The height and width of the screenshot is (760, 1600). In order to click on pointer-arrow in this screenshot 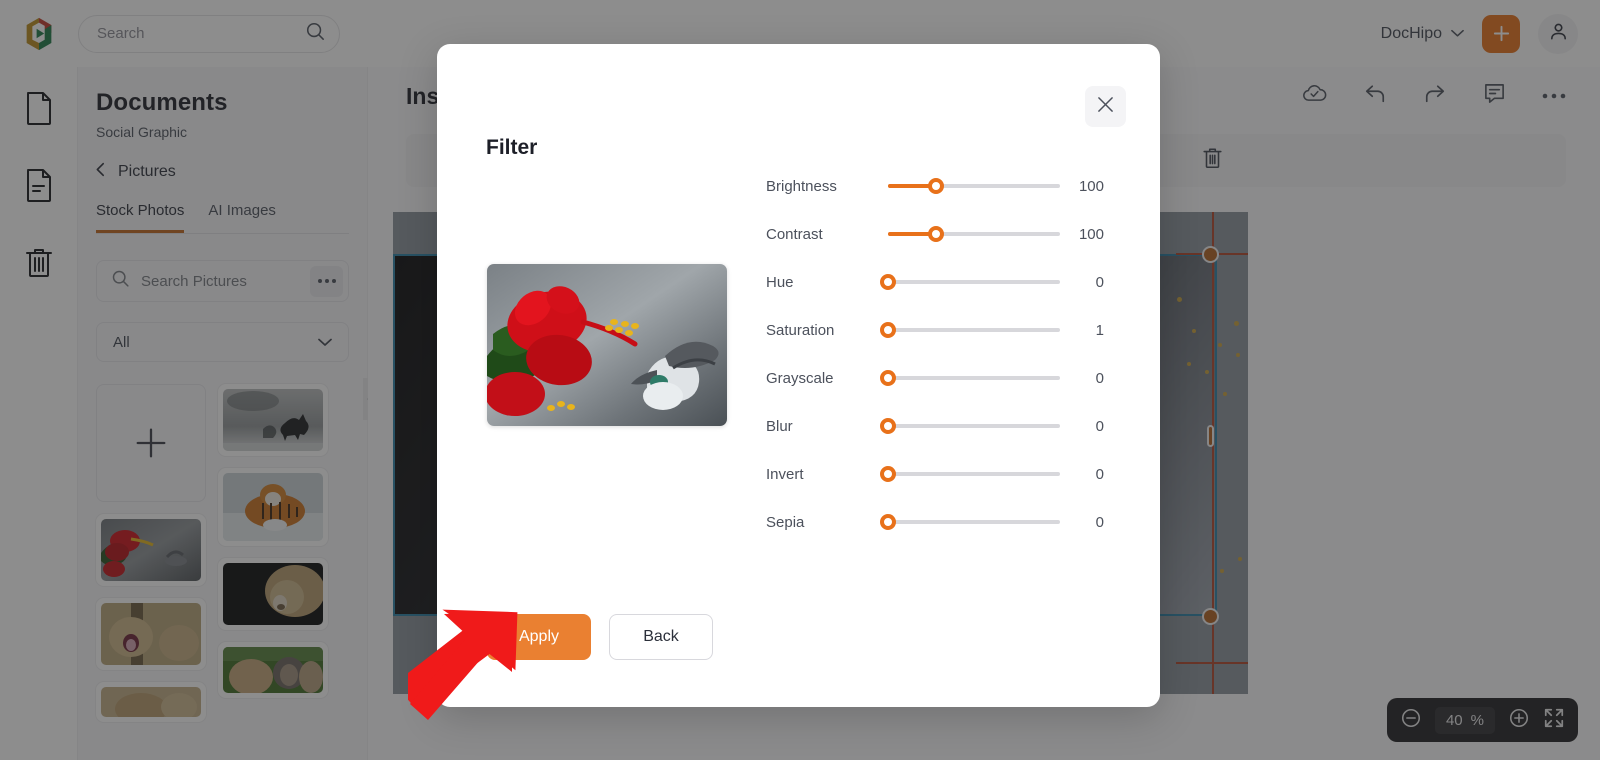, I will do `click(470, 673)`.